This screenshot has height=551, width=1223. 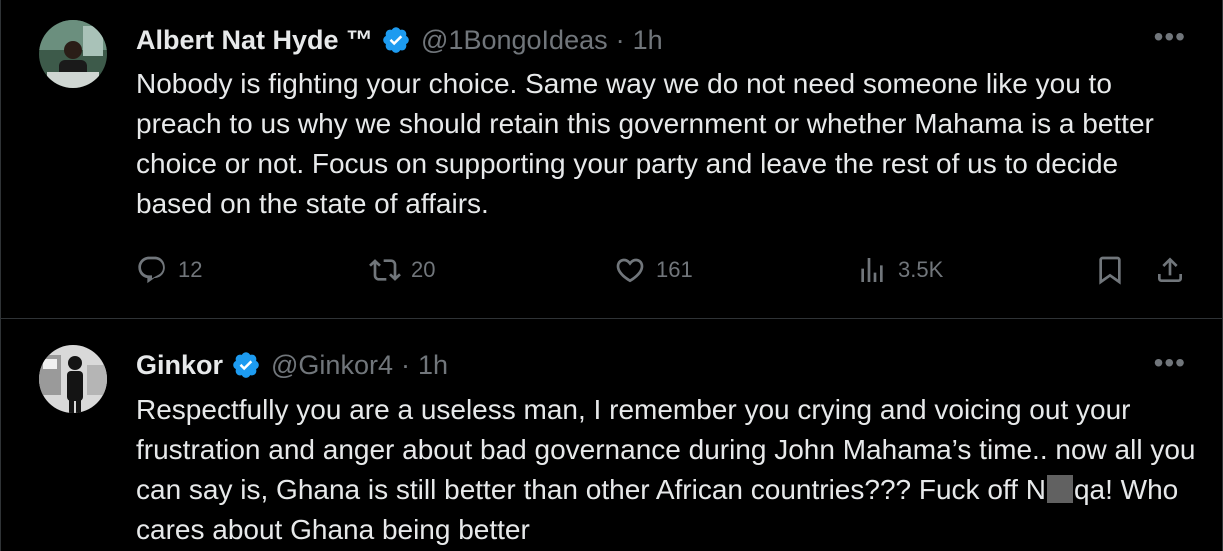 What do you see at coordinates (514, 40) in the screenshot?
I see `user-handle: @1BongoIdeas` at bounding box center [514, 40].